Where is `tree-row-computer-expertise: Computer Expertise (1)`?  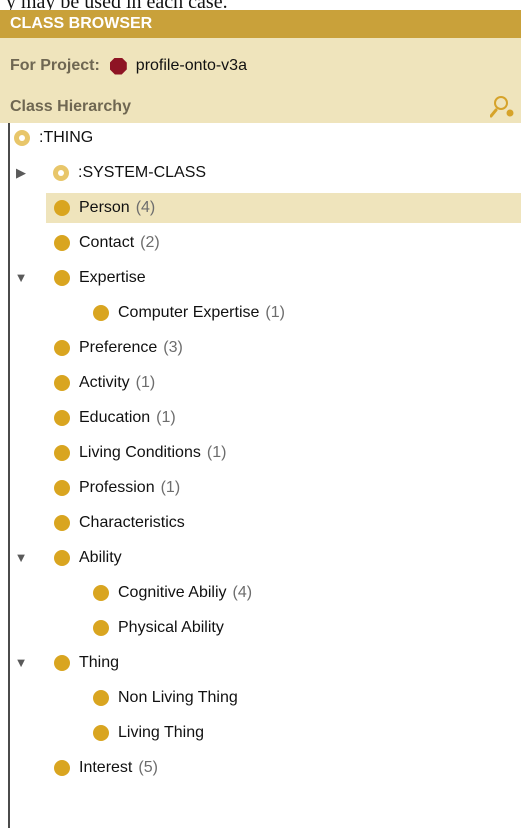
tree-row-computer-expertise: Computer Expertise (1) is located at coordinates (189, 313).